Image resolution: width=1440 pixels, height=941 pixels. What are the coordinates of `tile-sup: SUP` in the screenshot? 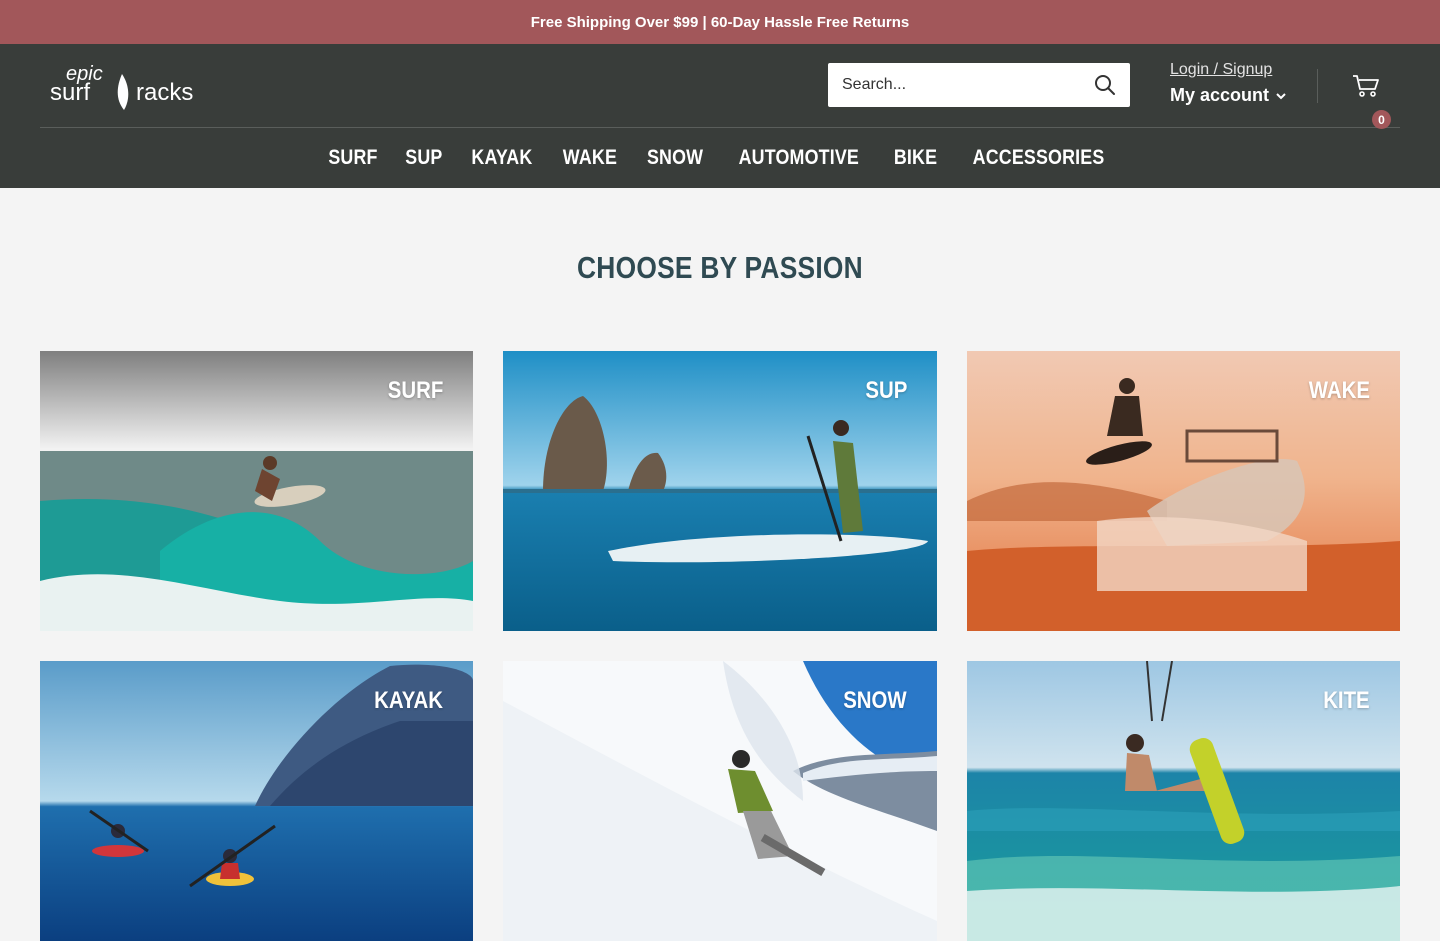 It's located at (720, 491).